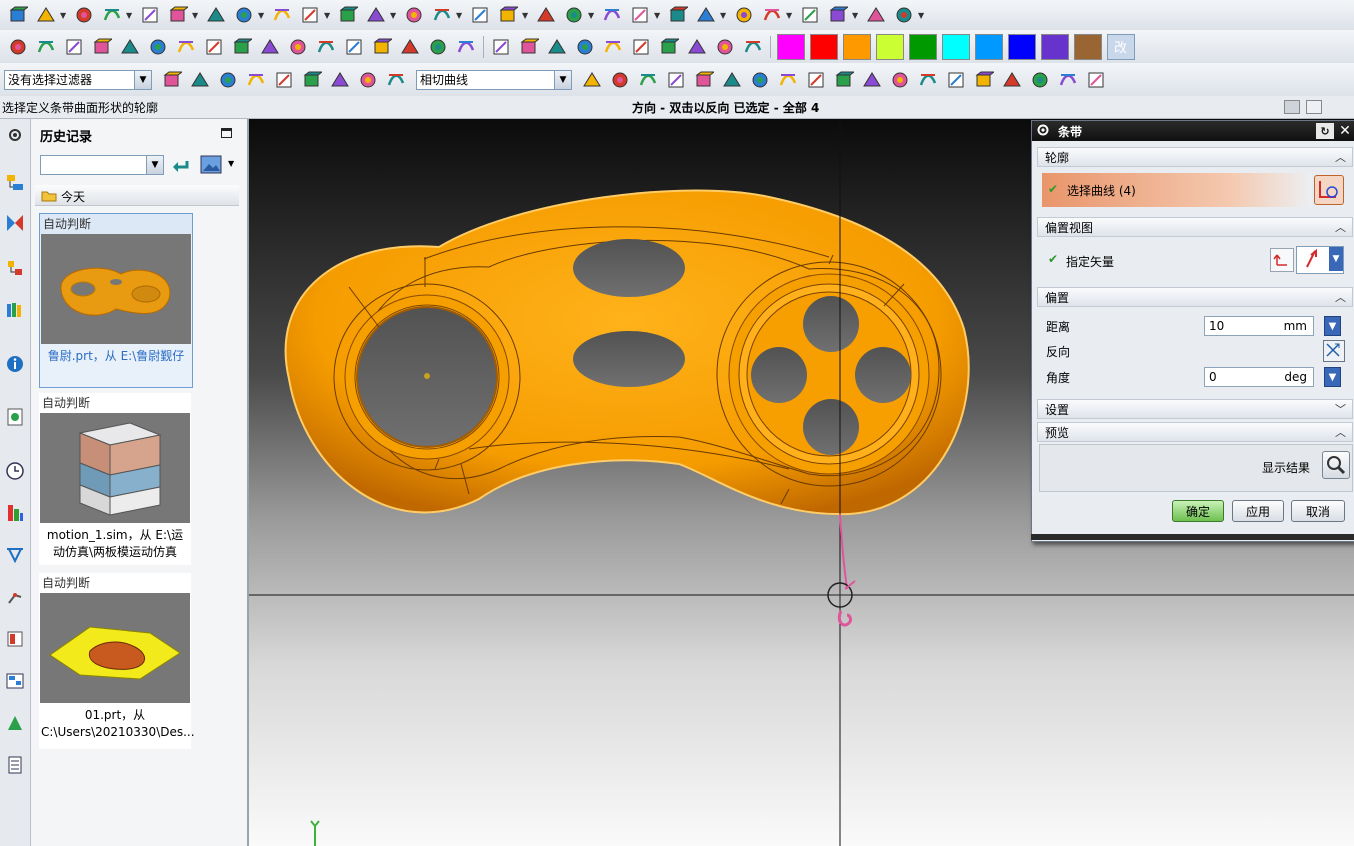 The image size is (1354, 846). Describe the element at coordinates (84, 15) in the screenshot. I see `stack-icon` at that location.